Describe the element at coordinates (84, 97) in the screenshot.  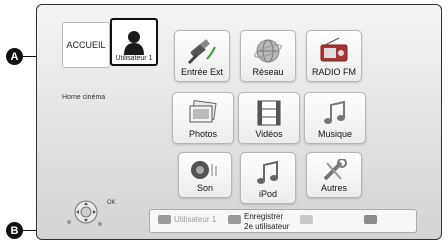
I see `device-name: Home cinéma` at that location.